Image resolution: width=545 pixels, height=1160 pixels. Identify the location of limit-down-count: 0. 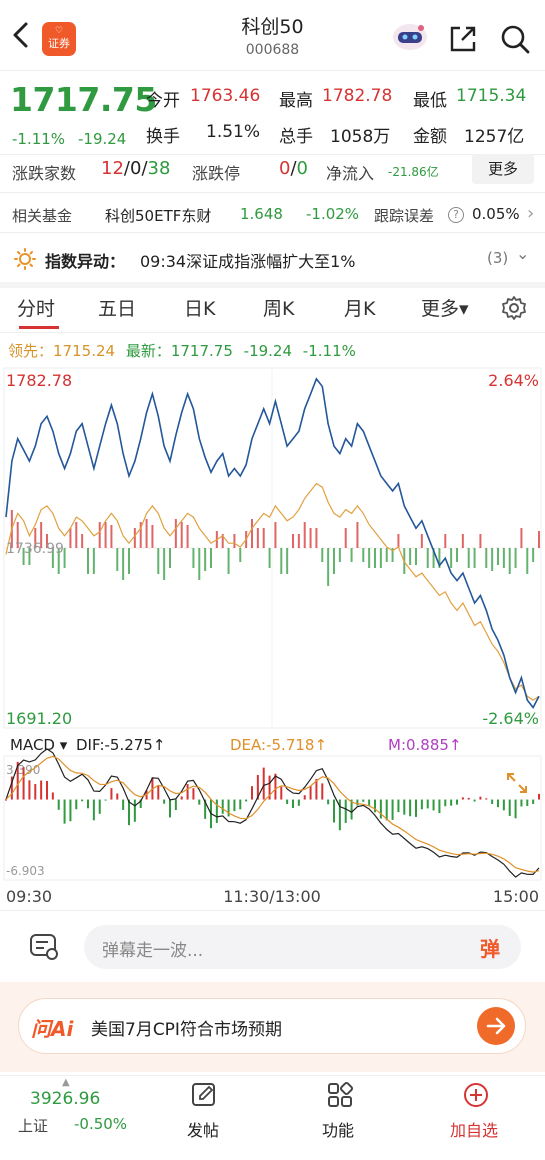
(302, 168).